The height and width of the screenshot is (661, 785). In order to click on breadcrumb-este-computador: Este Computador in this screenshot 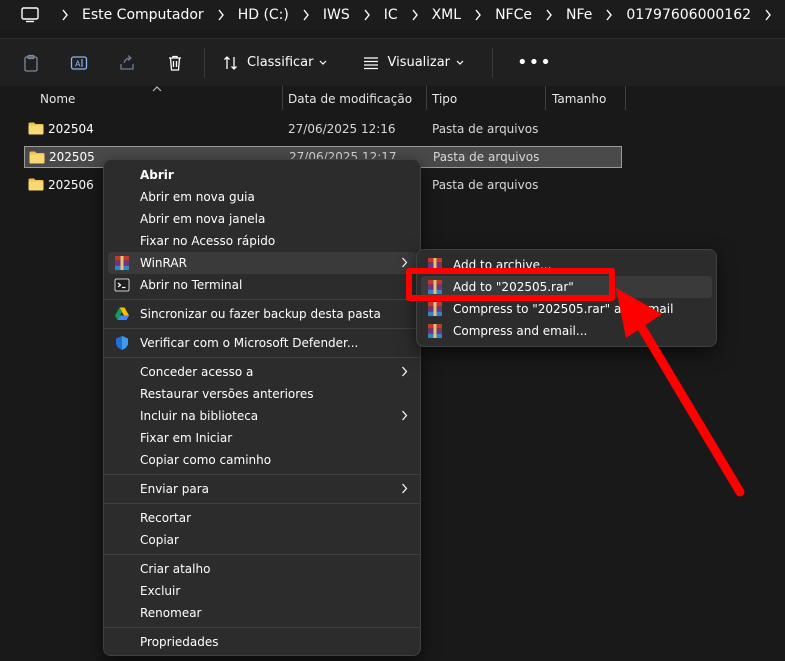, I will do `click(143, 15)`.